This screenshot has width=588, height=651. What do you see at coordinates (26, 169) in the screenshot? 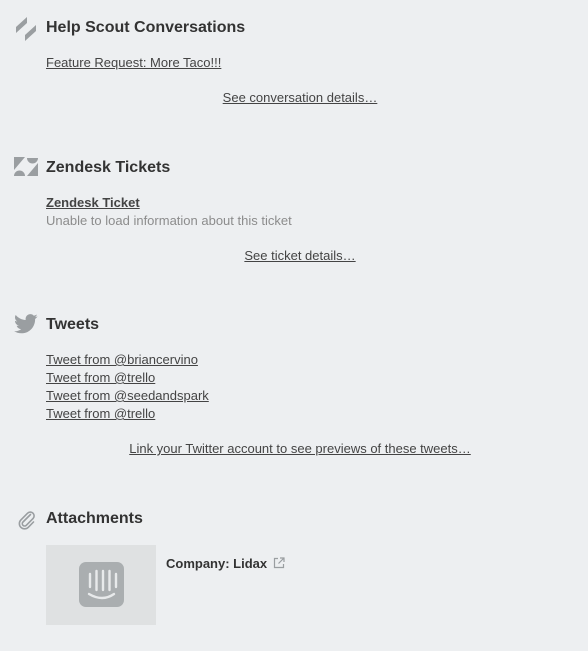
I see `zendesk-icon` at bounding box center [26, 169].